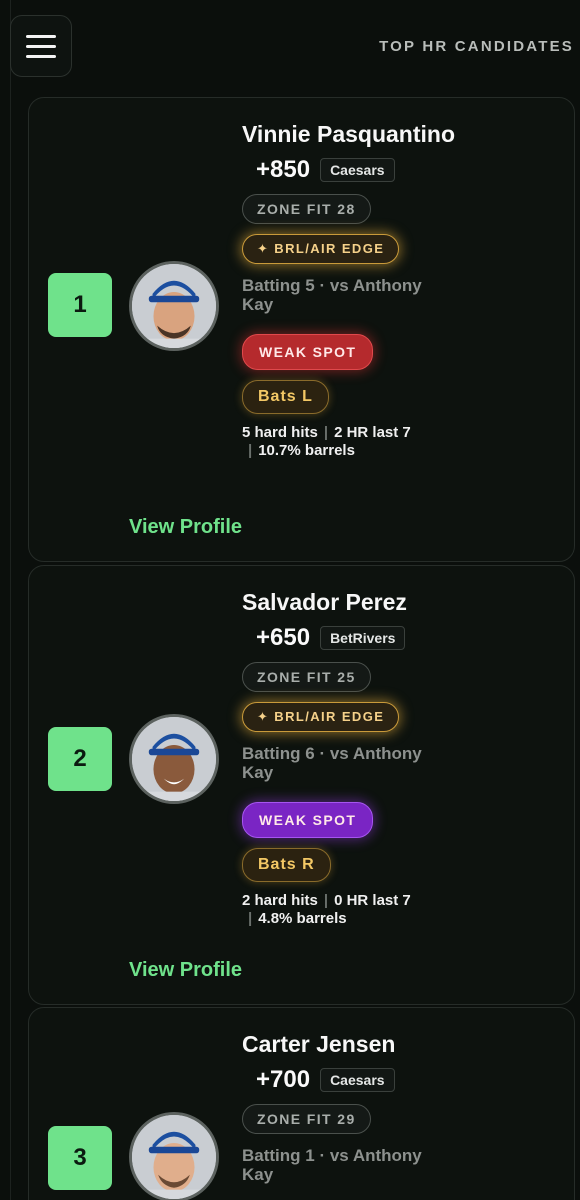  Describe the element at coordinates (280, 900) in the screenshot. I see `hard-hits-stat: 2 hard hits` at that location.